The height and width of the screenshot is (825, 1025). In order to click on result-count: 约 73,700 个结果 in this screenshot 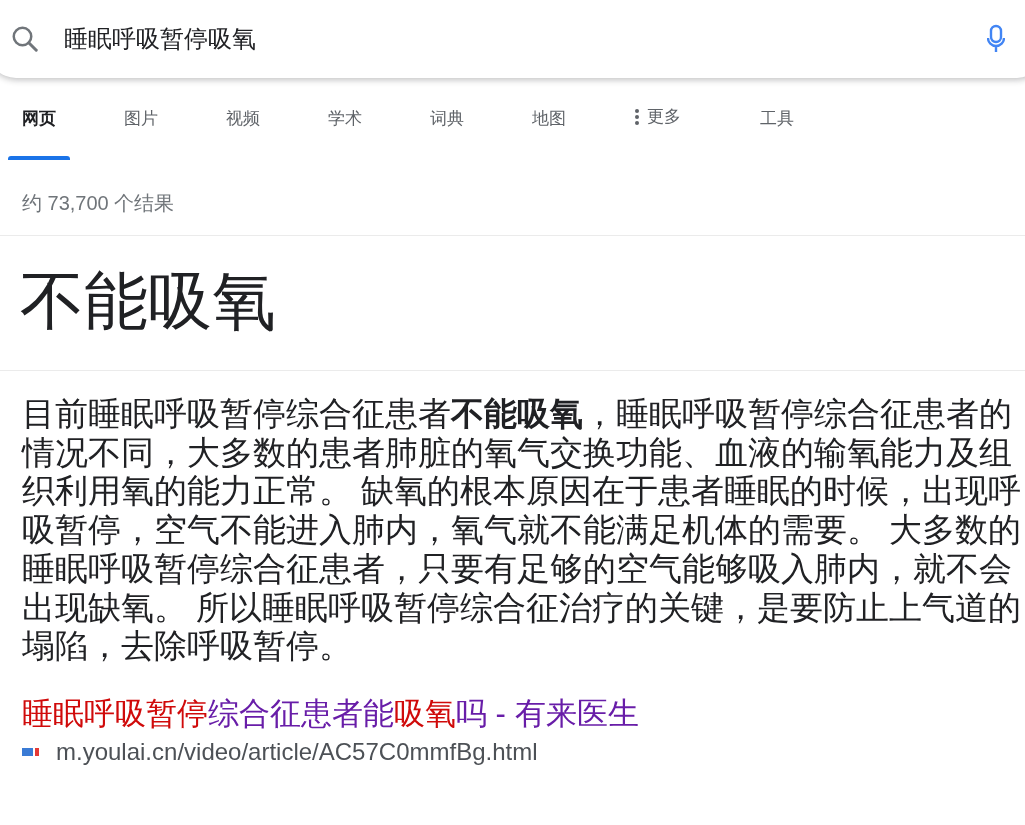, I will do `click(98, 203)`.